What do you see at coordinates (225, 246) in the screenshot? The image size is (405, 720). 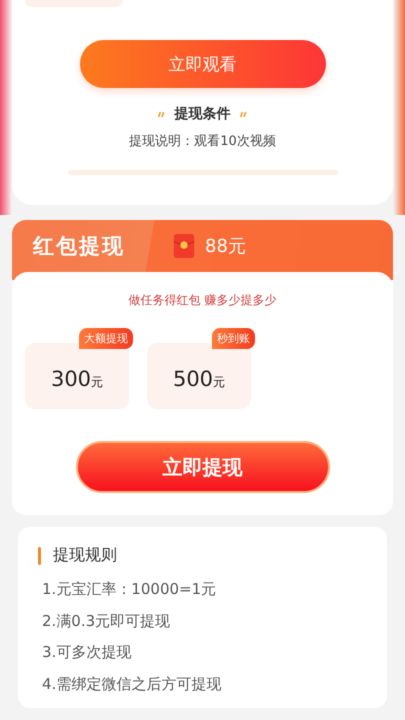 I see `balance-amount: 88元` at bounding box center [225, 246].